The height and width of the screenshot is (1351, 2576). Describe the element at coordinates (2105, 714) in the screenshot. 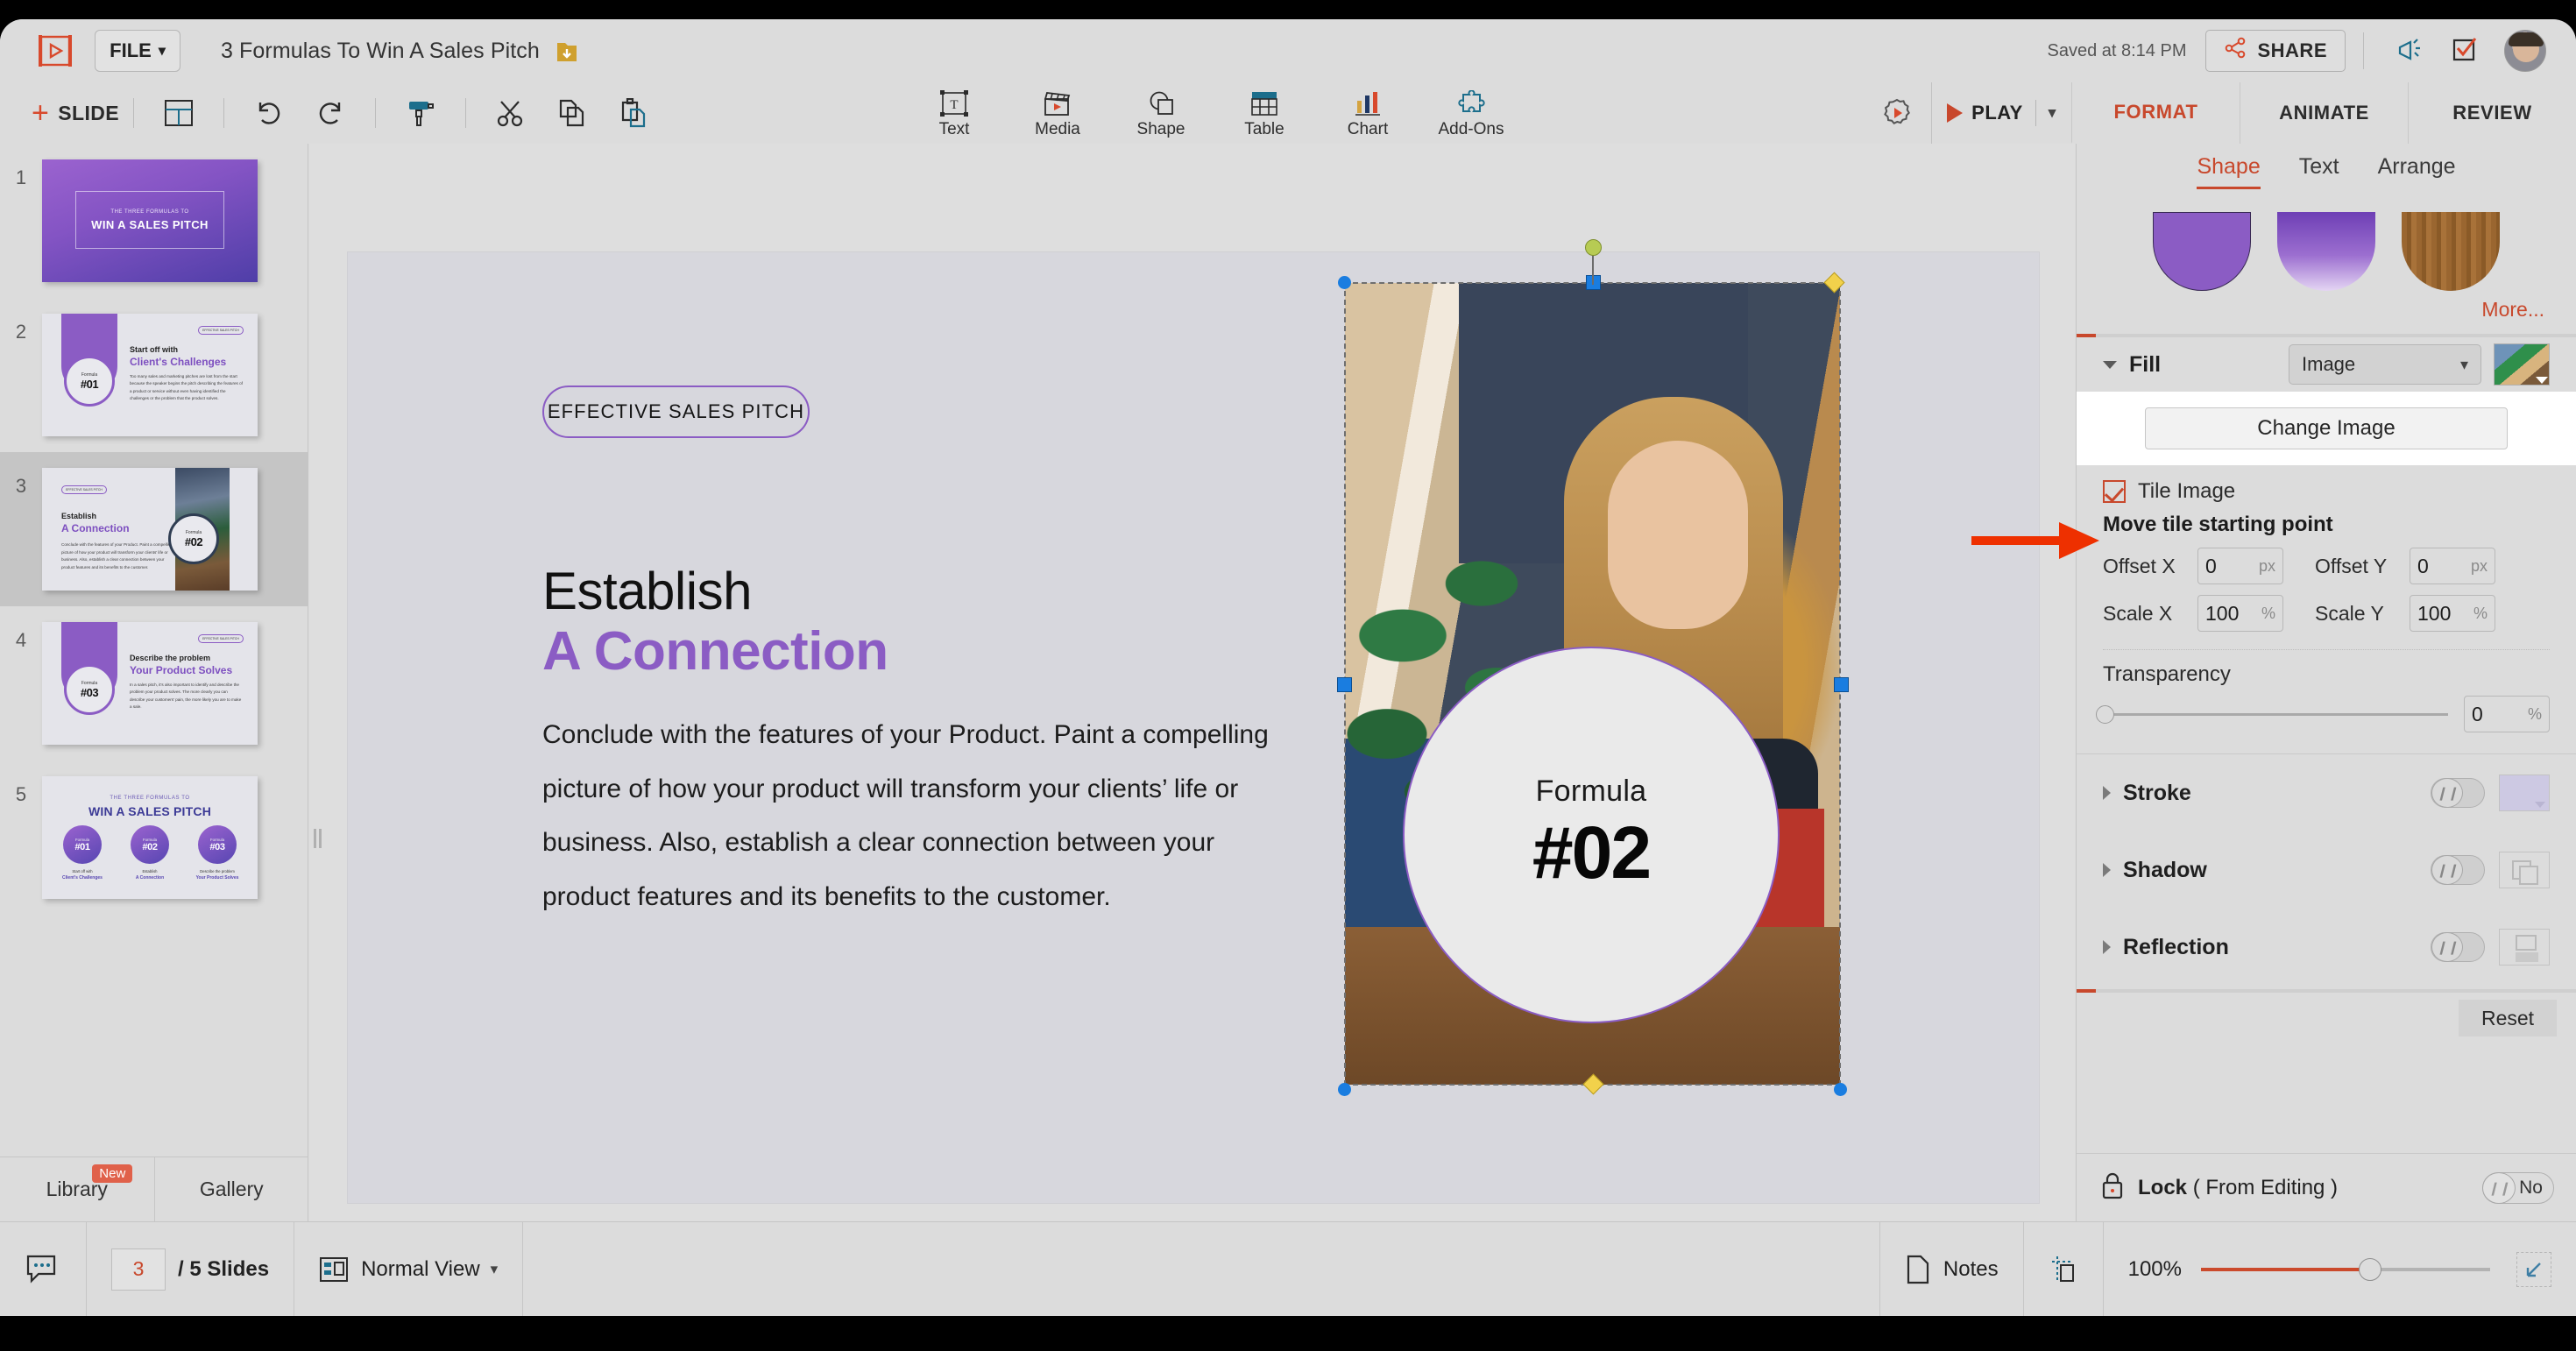

I see `slider-knob` at that location.